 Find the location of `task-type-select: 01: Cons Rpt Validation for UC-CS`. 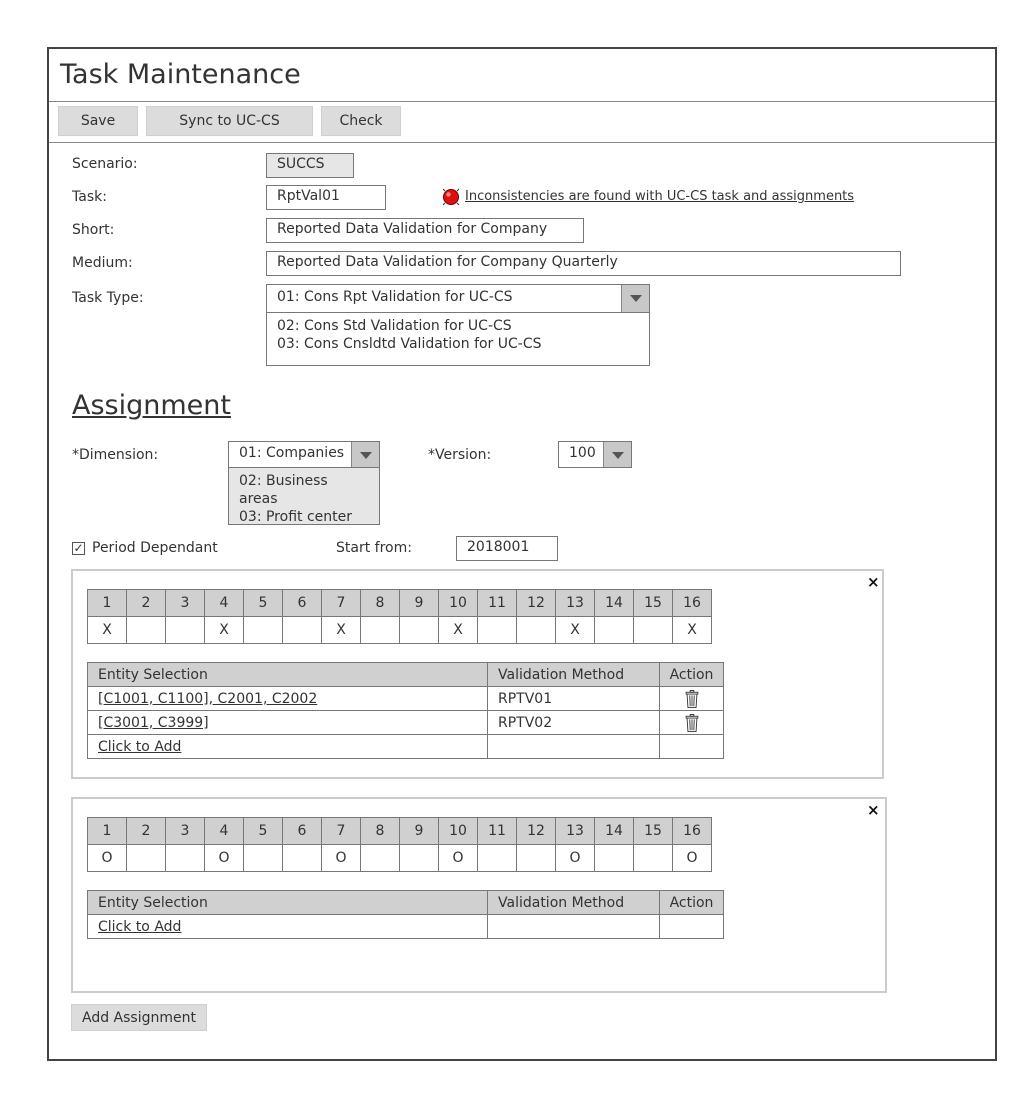

task-type-select: 01: Cons Rpt Validation for UC-CS is located at coordinates (458, 298).